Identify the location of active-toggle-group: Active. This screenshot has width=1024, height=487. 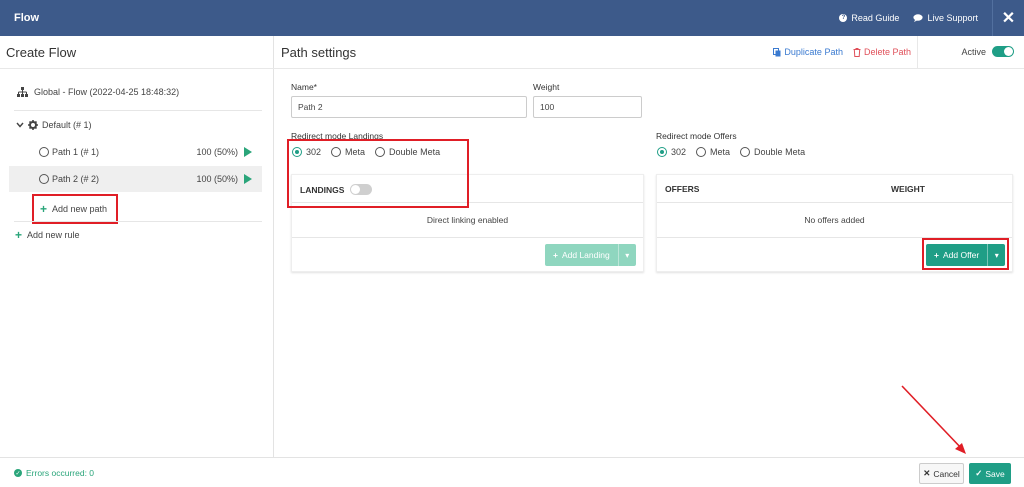
(987, 51).